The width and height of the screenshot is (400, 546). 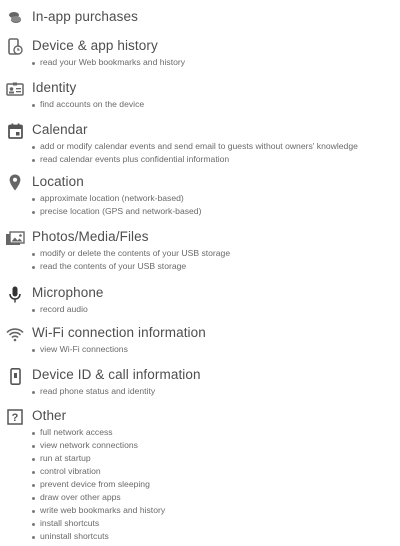 What do you see at coordinates (15, 238) in the screenshot?
I see `photos-icon` at bounding box center [15, 238].